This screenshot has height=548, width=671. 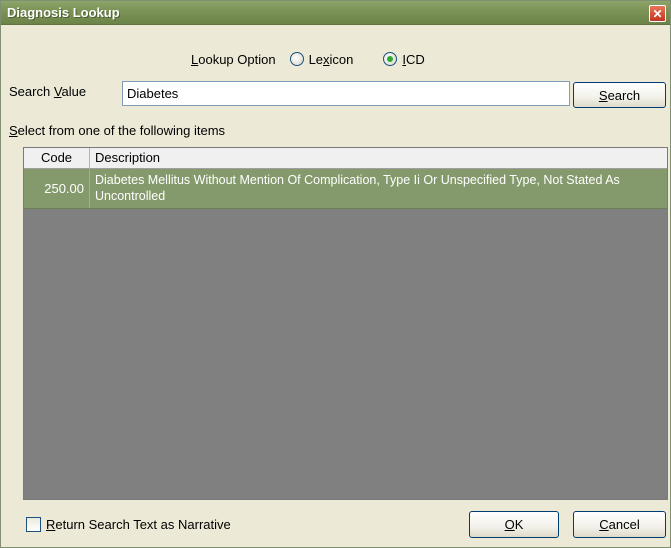 What do you see at coordinates (341, 59) in the screenshot?
I see `lexicon-text-after: icon` at bounding box center [341, 59].